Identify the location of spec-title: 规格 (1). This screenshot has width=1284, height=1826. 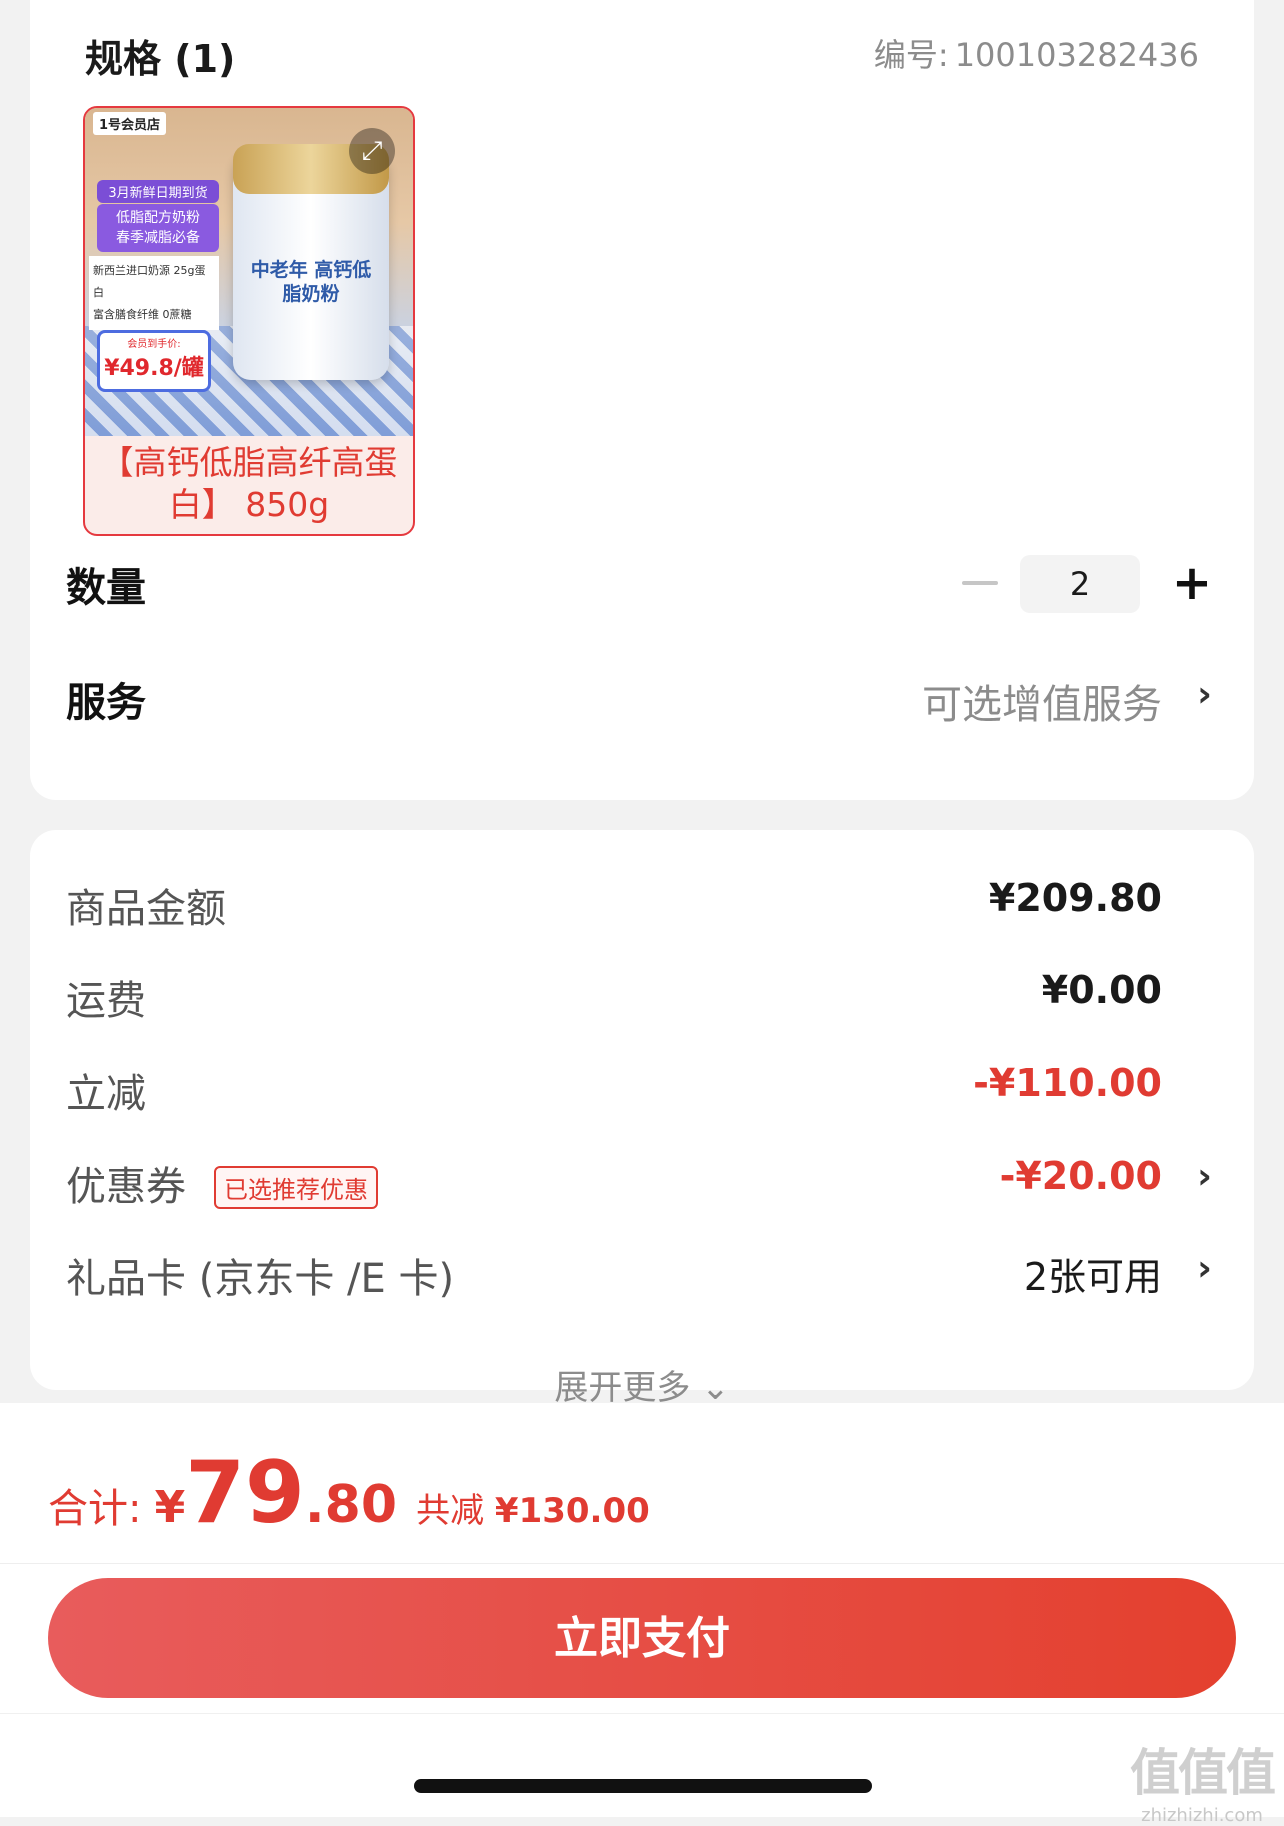
(160, 59).